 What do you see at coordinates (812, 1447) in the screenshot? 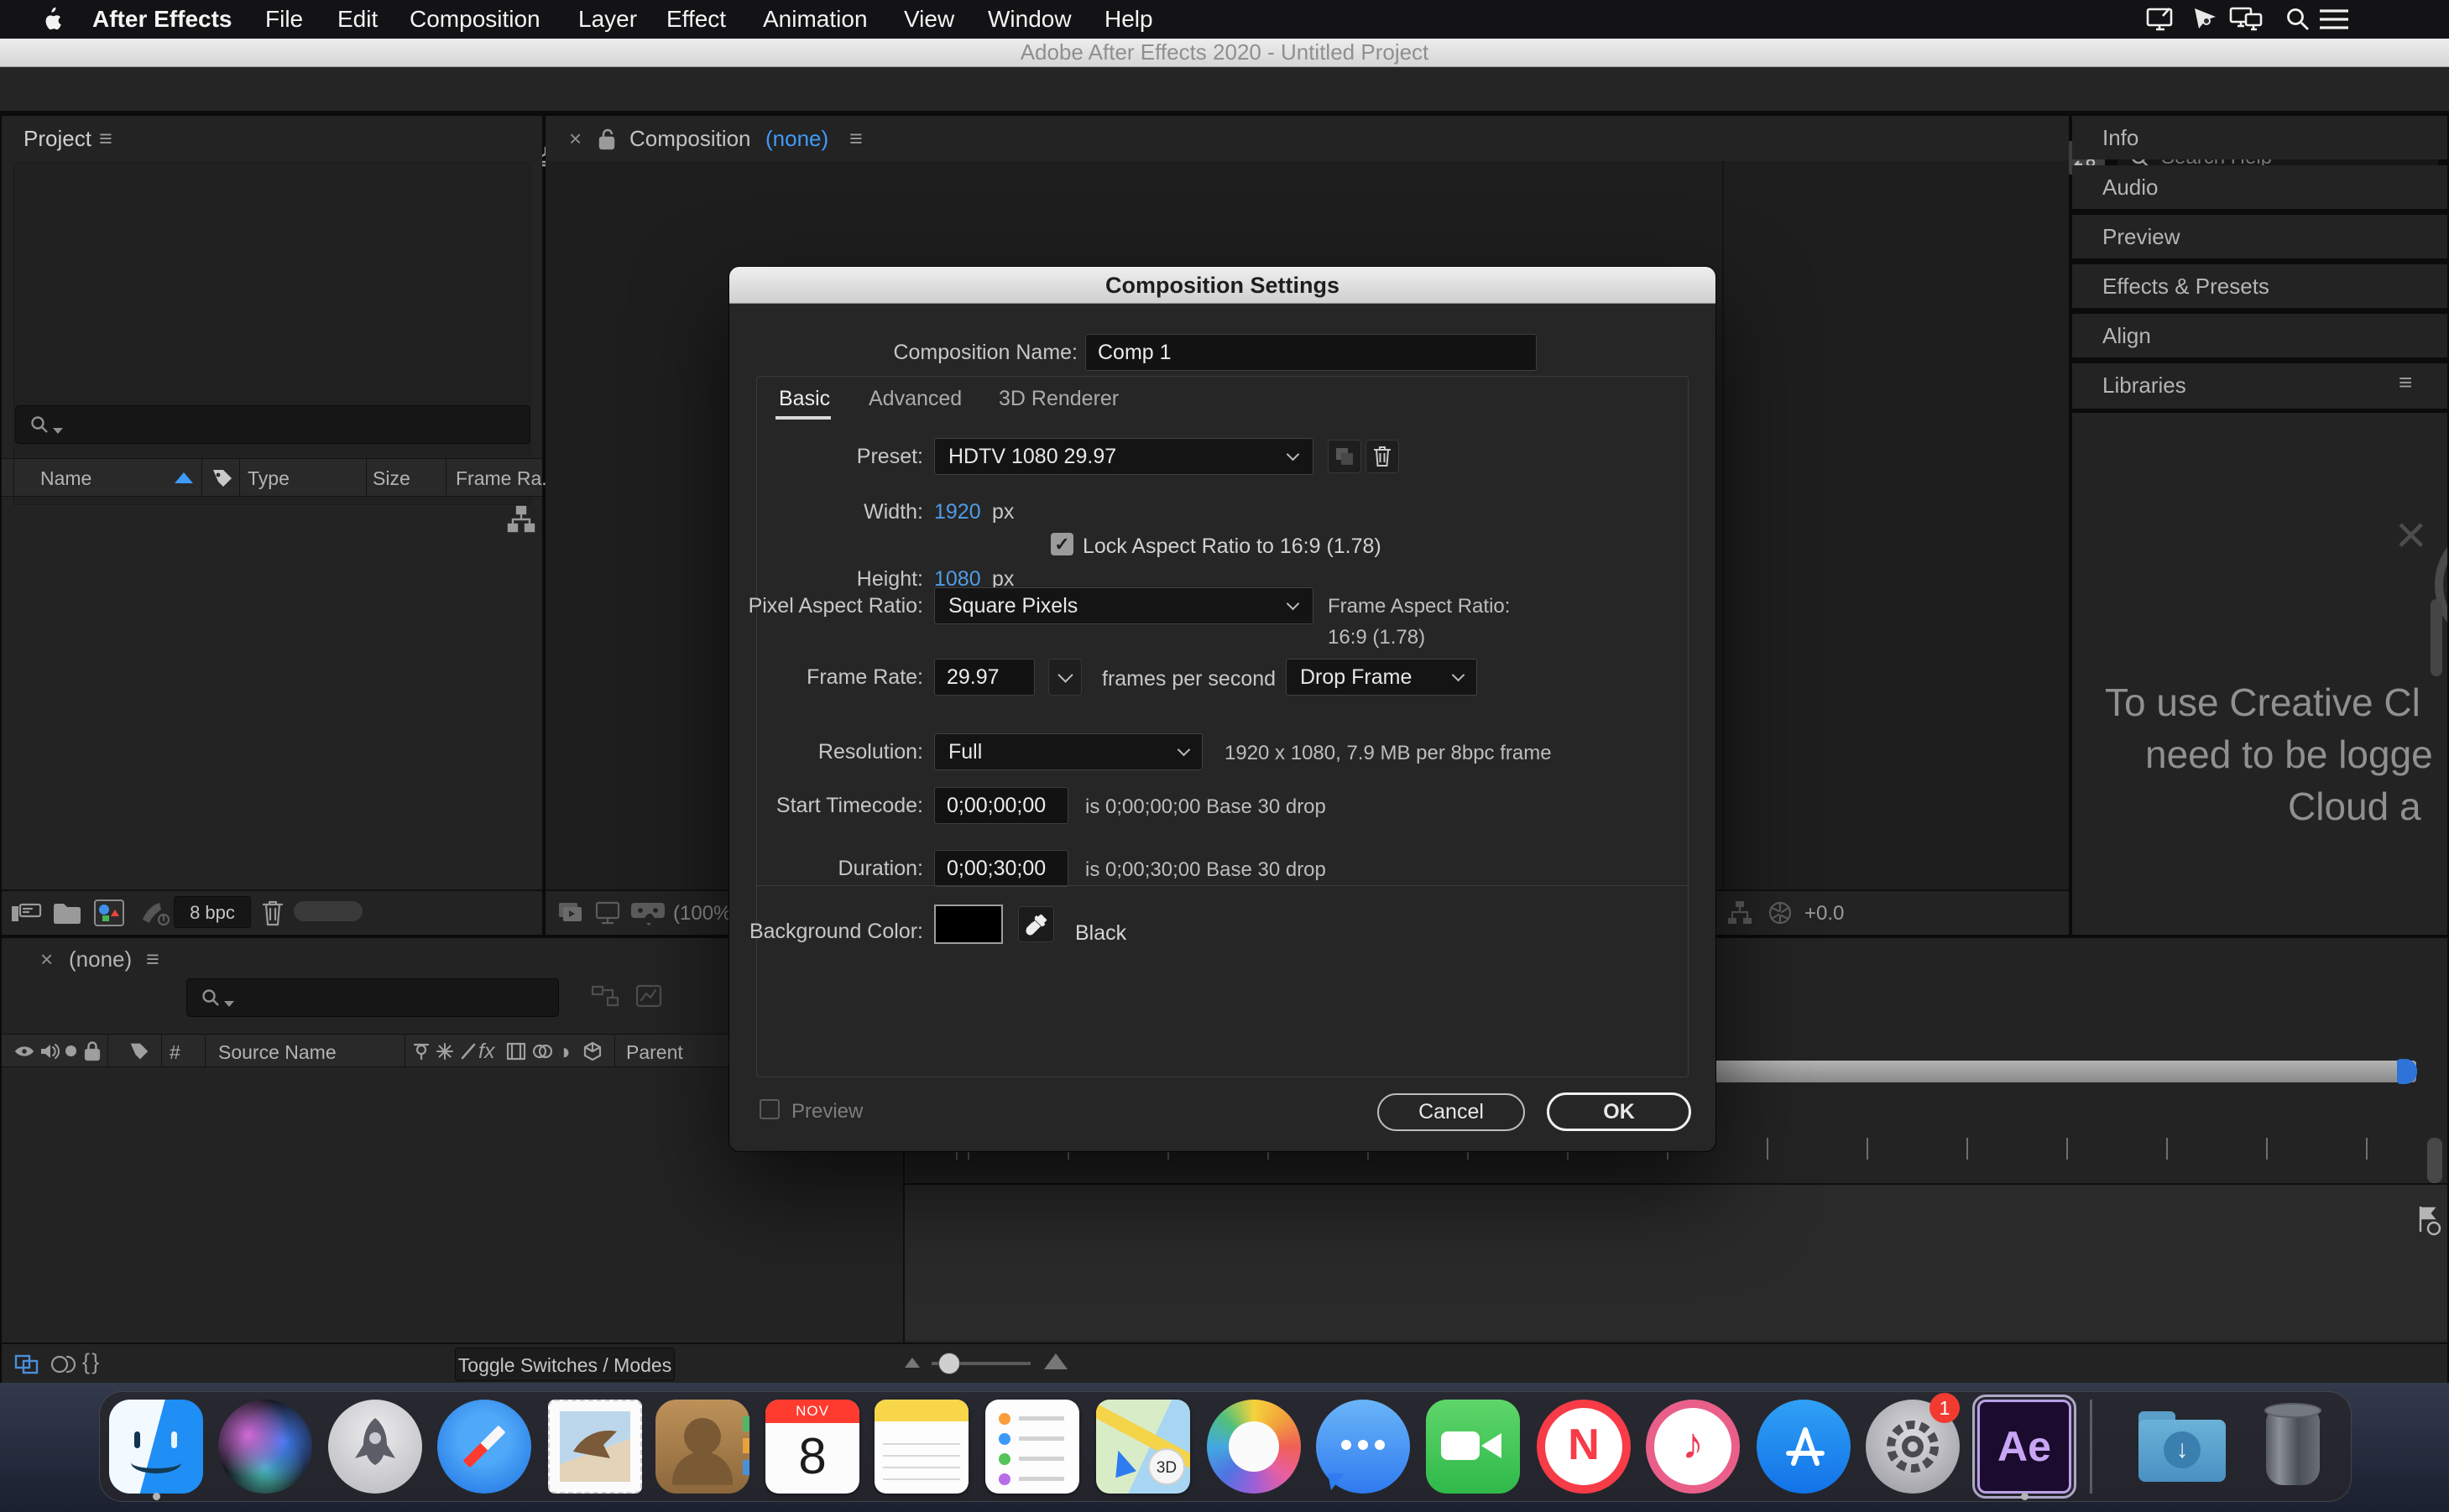
I see `dock-calendar-icon: NOV 8` at bounding box center [812, 1447].